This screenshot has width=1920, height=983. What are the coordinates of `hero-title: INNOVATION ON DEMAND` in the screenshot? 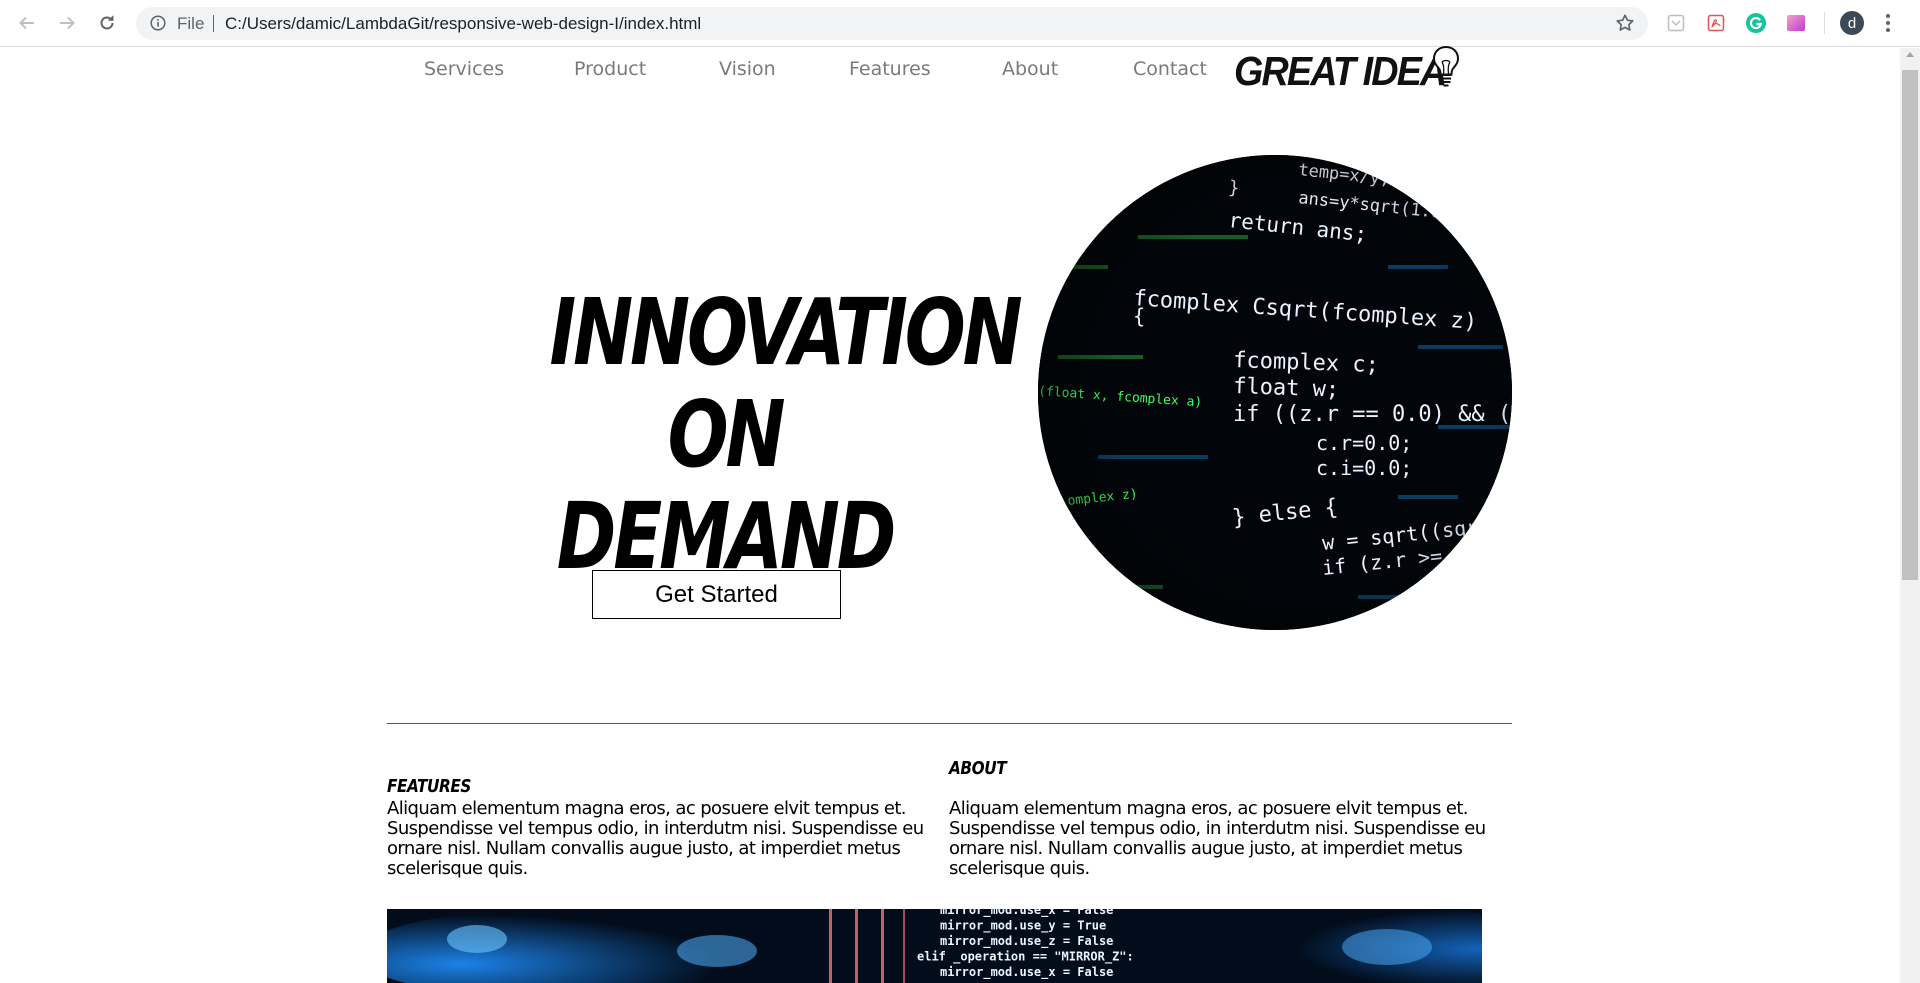 It's located at (786, 433).